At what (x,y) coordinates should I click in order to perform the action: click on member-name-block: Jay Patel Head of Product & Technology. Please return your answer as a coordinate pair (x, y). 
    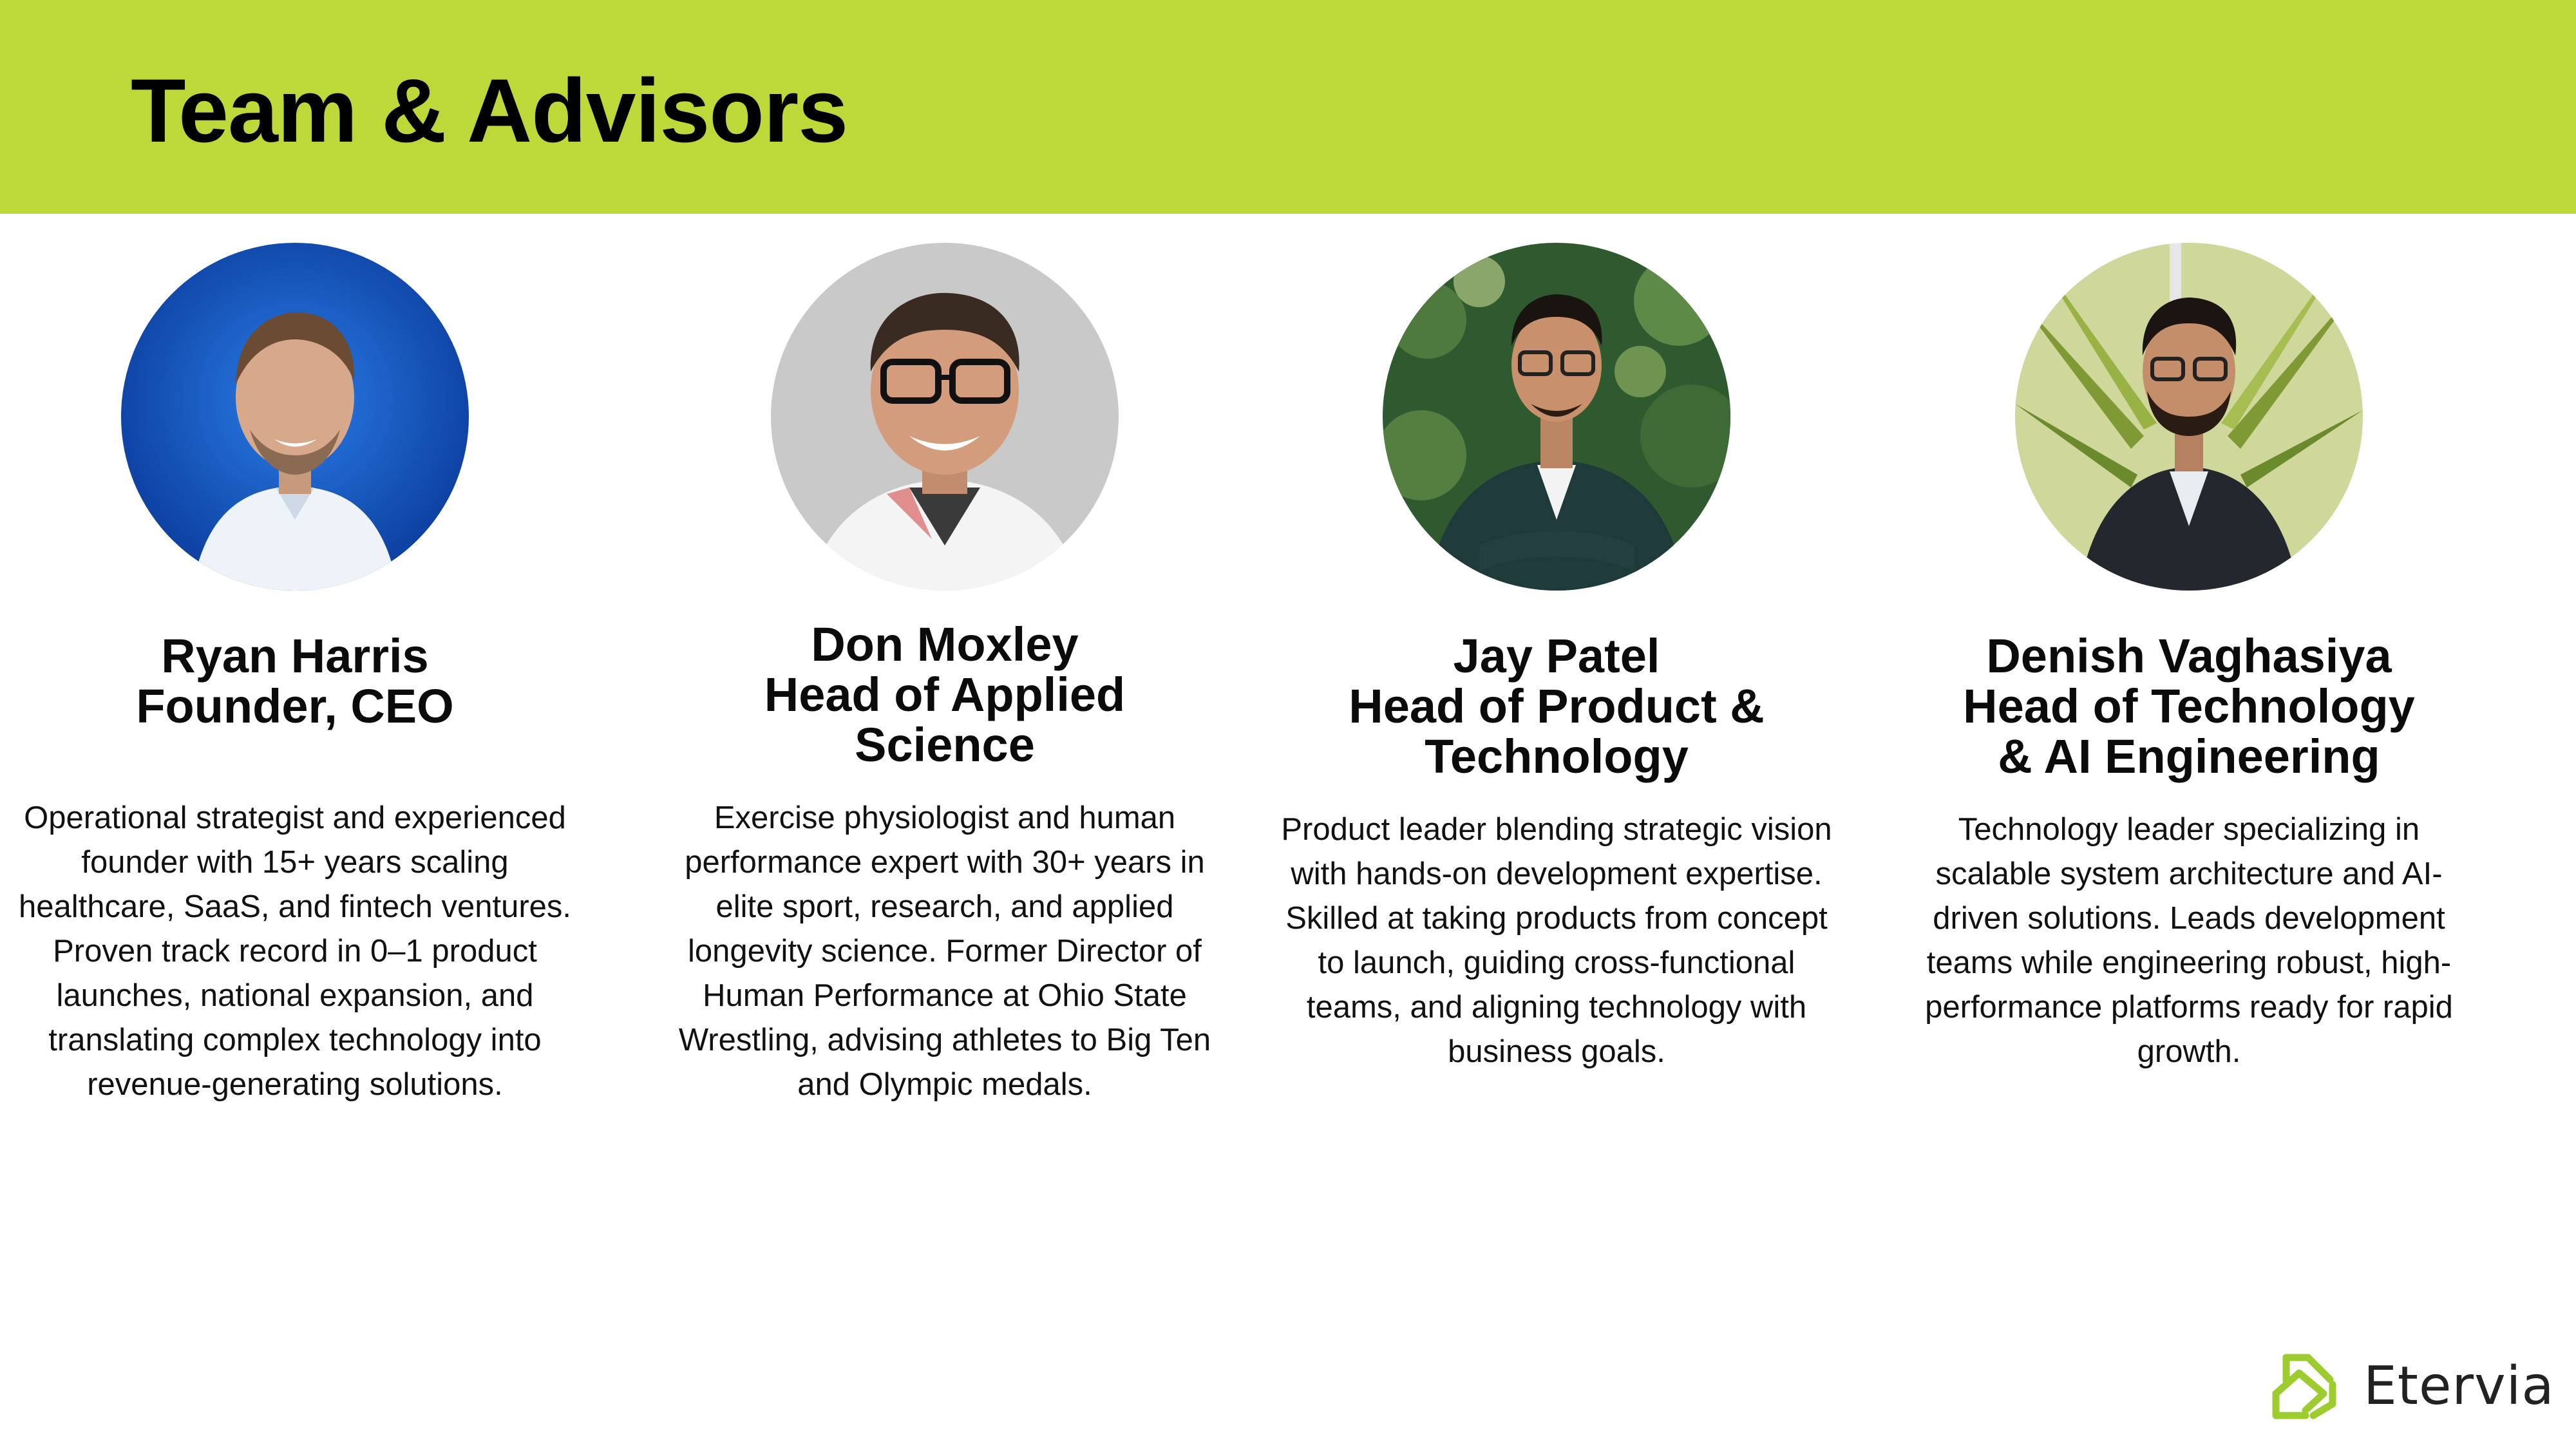
    Looking at the image, I should click on (1556, 707).